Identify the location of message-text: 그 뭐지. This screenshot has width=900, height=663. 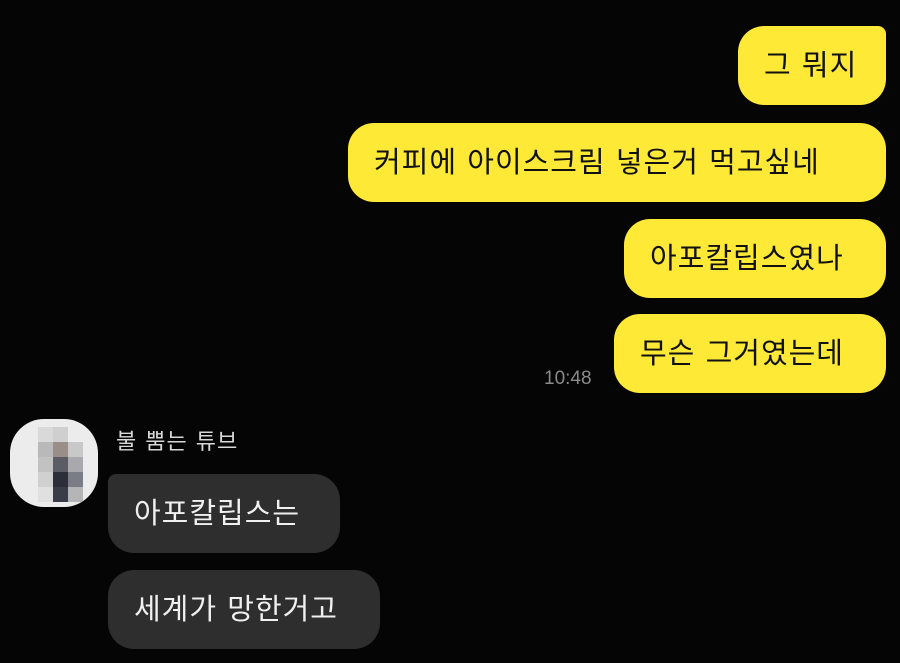
(811, 65).